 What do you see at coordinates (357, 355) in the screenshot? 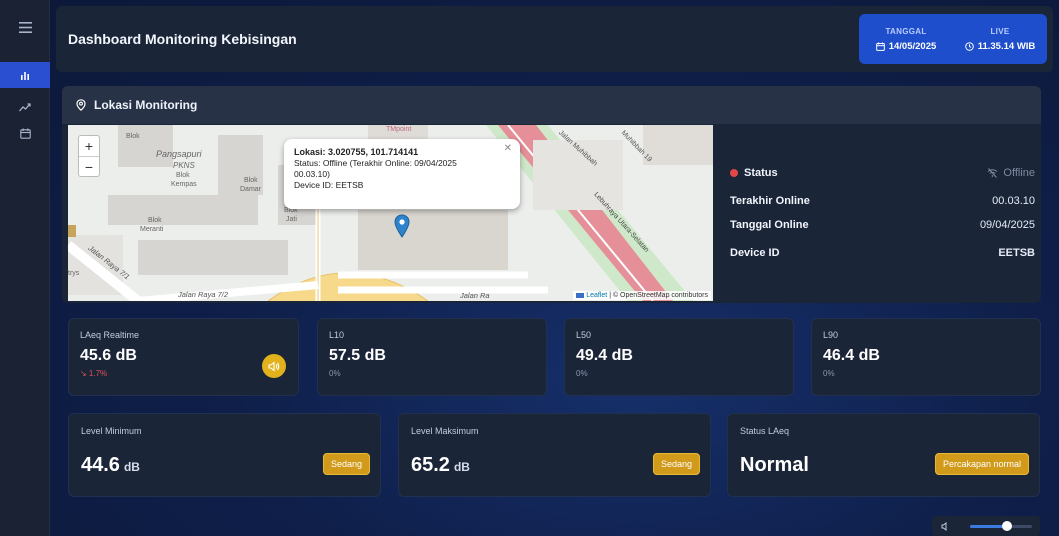
I see `metric-value: 57.5 dB` at bounding box center [357, 355].